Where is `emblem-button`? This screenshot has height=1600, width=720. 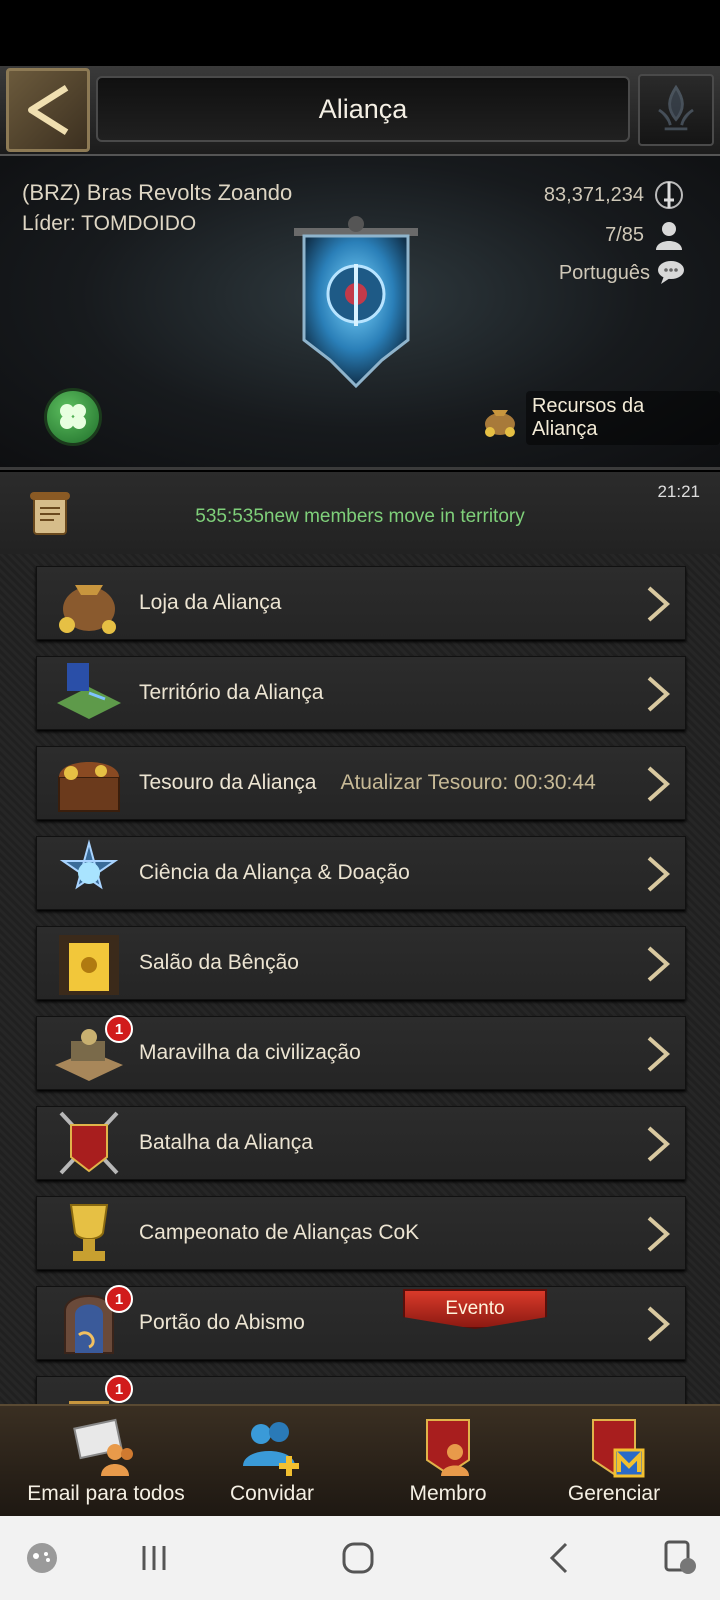
emblem-button is located at coordinates (676, 110).